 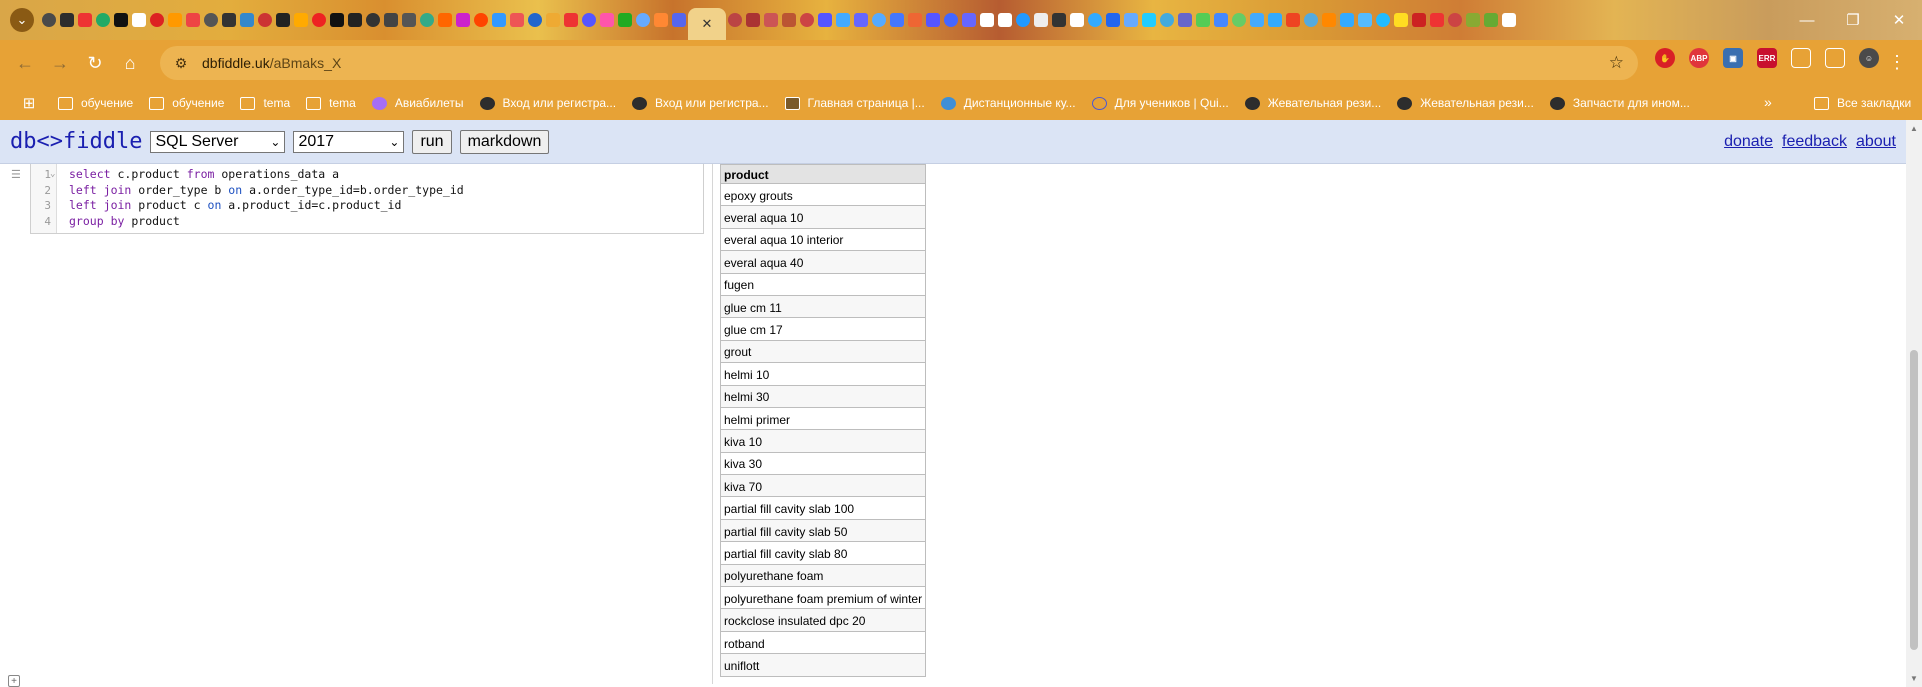 What do you see at coordinates (1699, 58) in the screenshot?
I see `adblock-icon: ABP` at bounding box center [1699, 58].